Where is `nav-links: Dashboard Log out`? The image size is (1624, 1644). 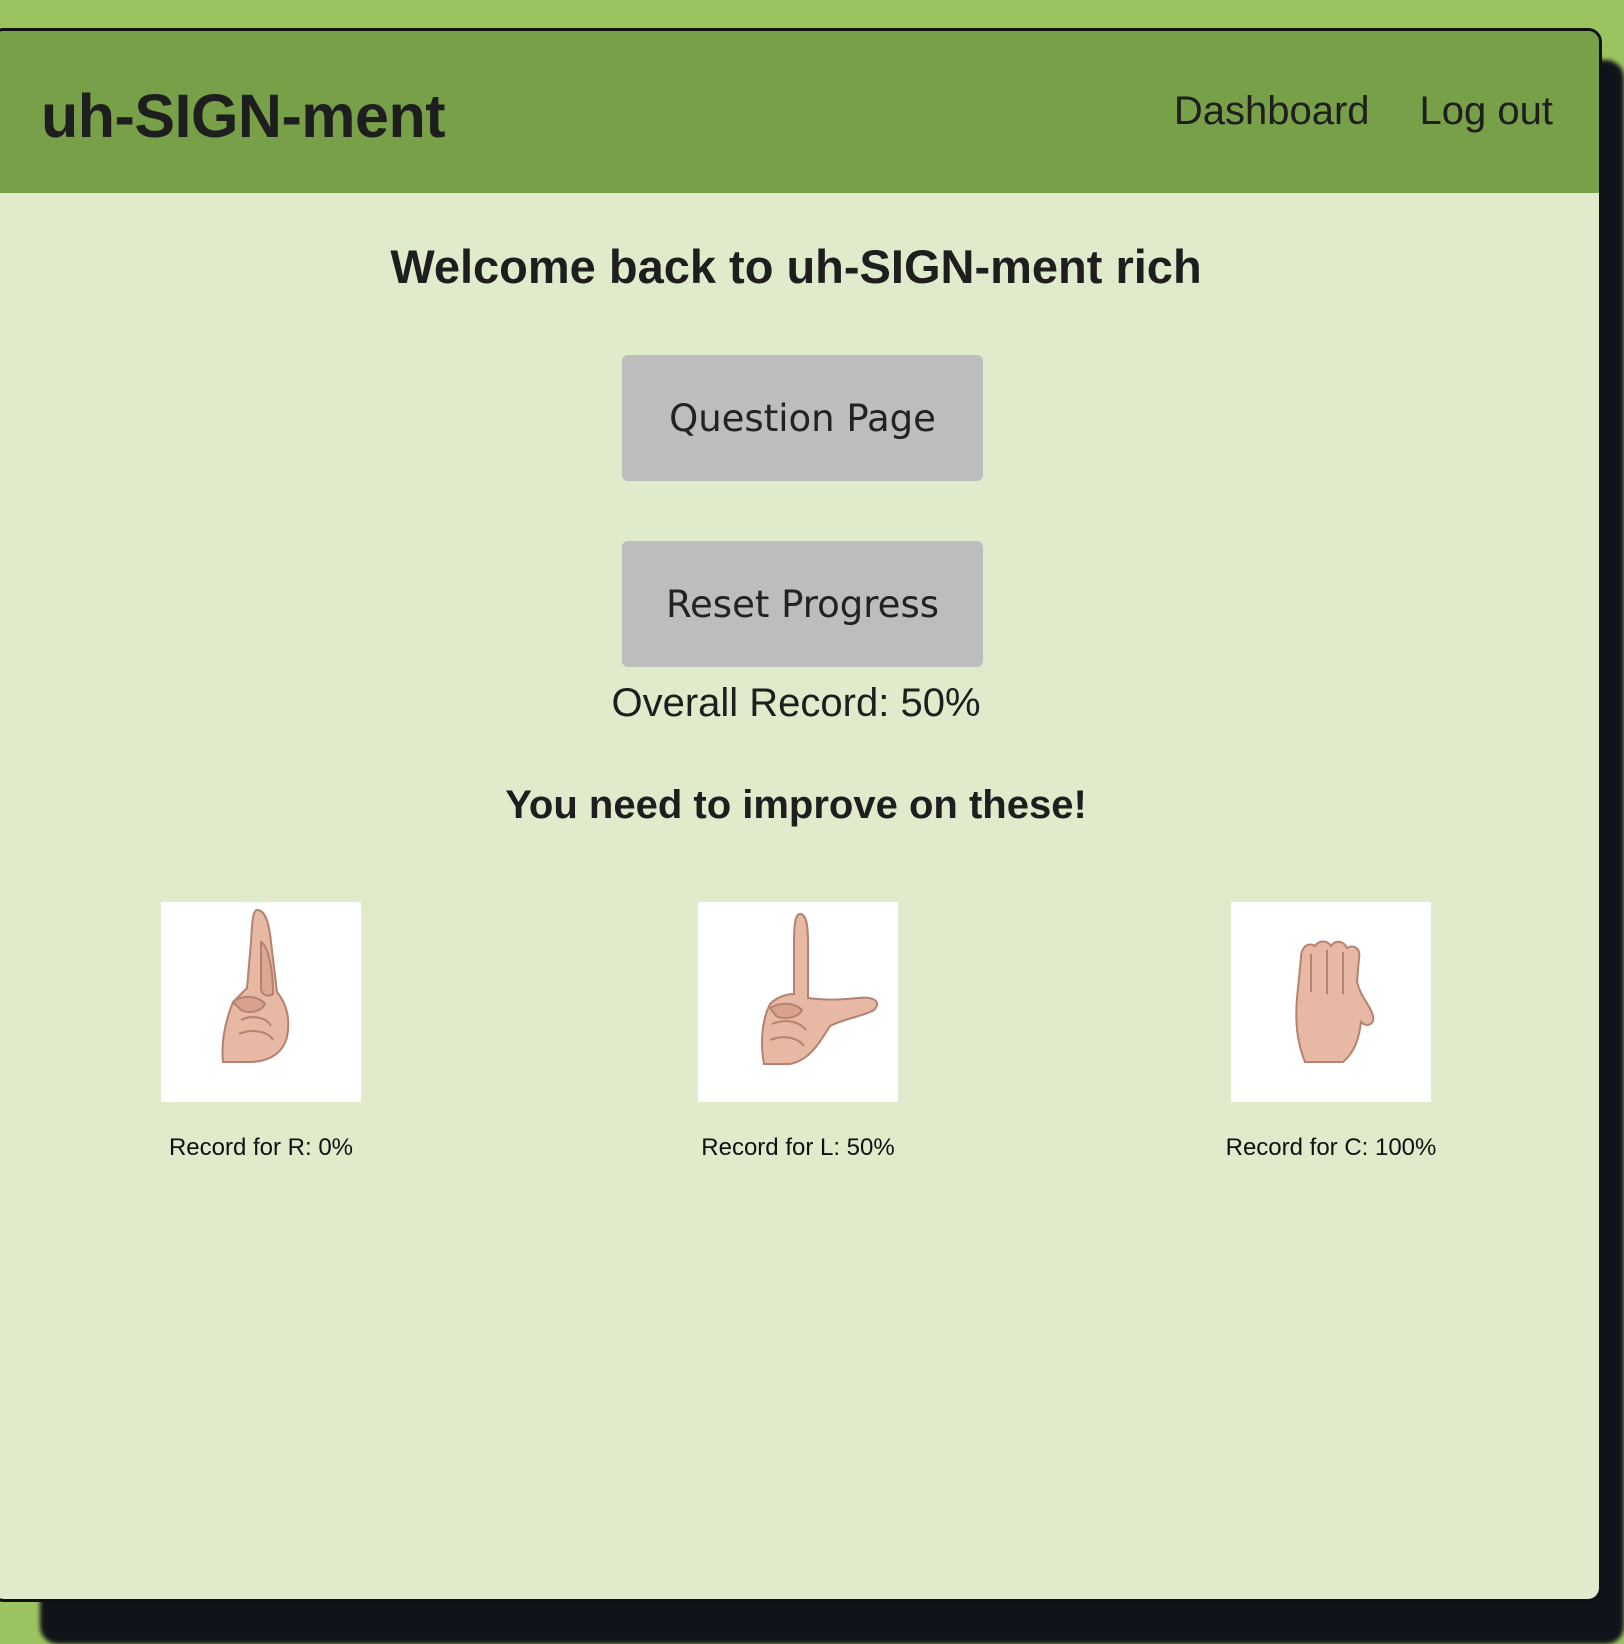
nav-links: Dashboard Log out is located at coordinates (1363, 111).